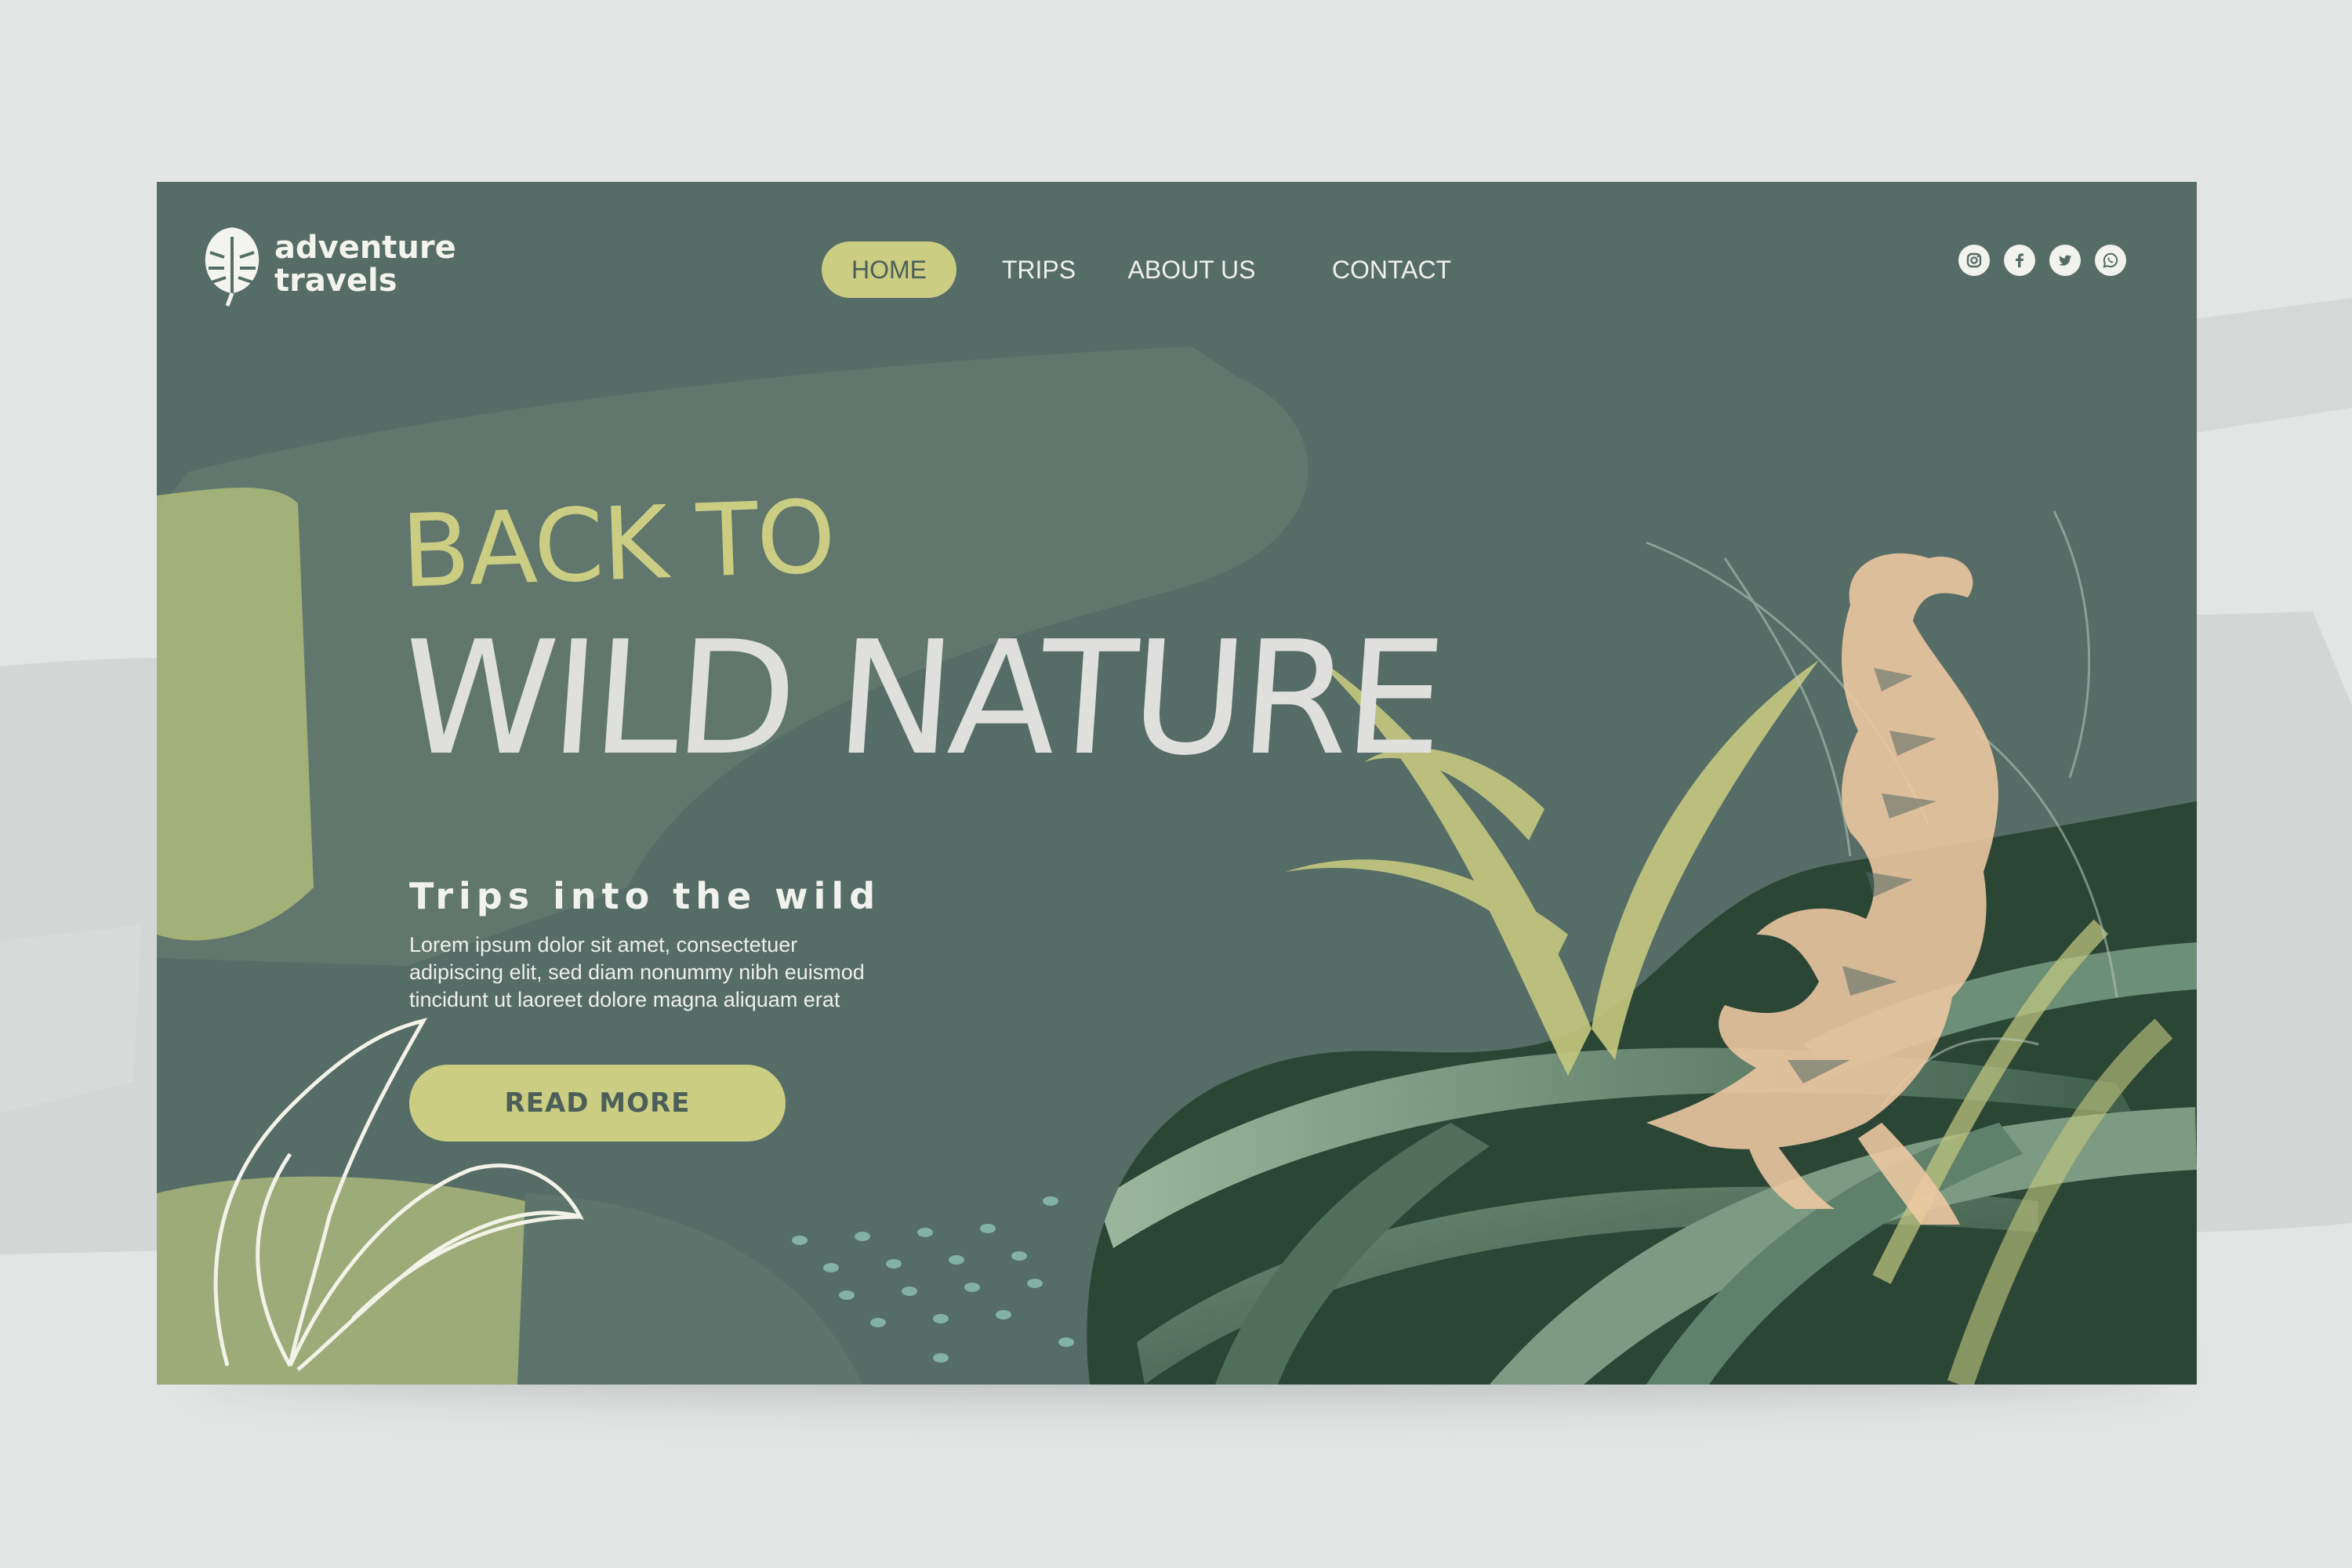  What do you see at coordinates (920, 699) in the screenshot?
I see `hero-title-line2: WILD NATURE` at bounding box center [920, 699].